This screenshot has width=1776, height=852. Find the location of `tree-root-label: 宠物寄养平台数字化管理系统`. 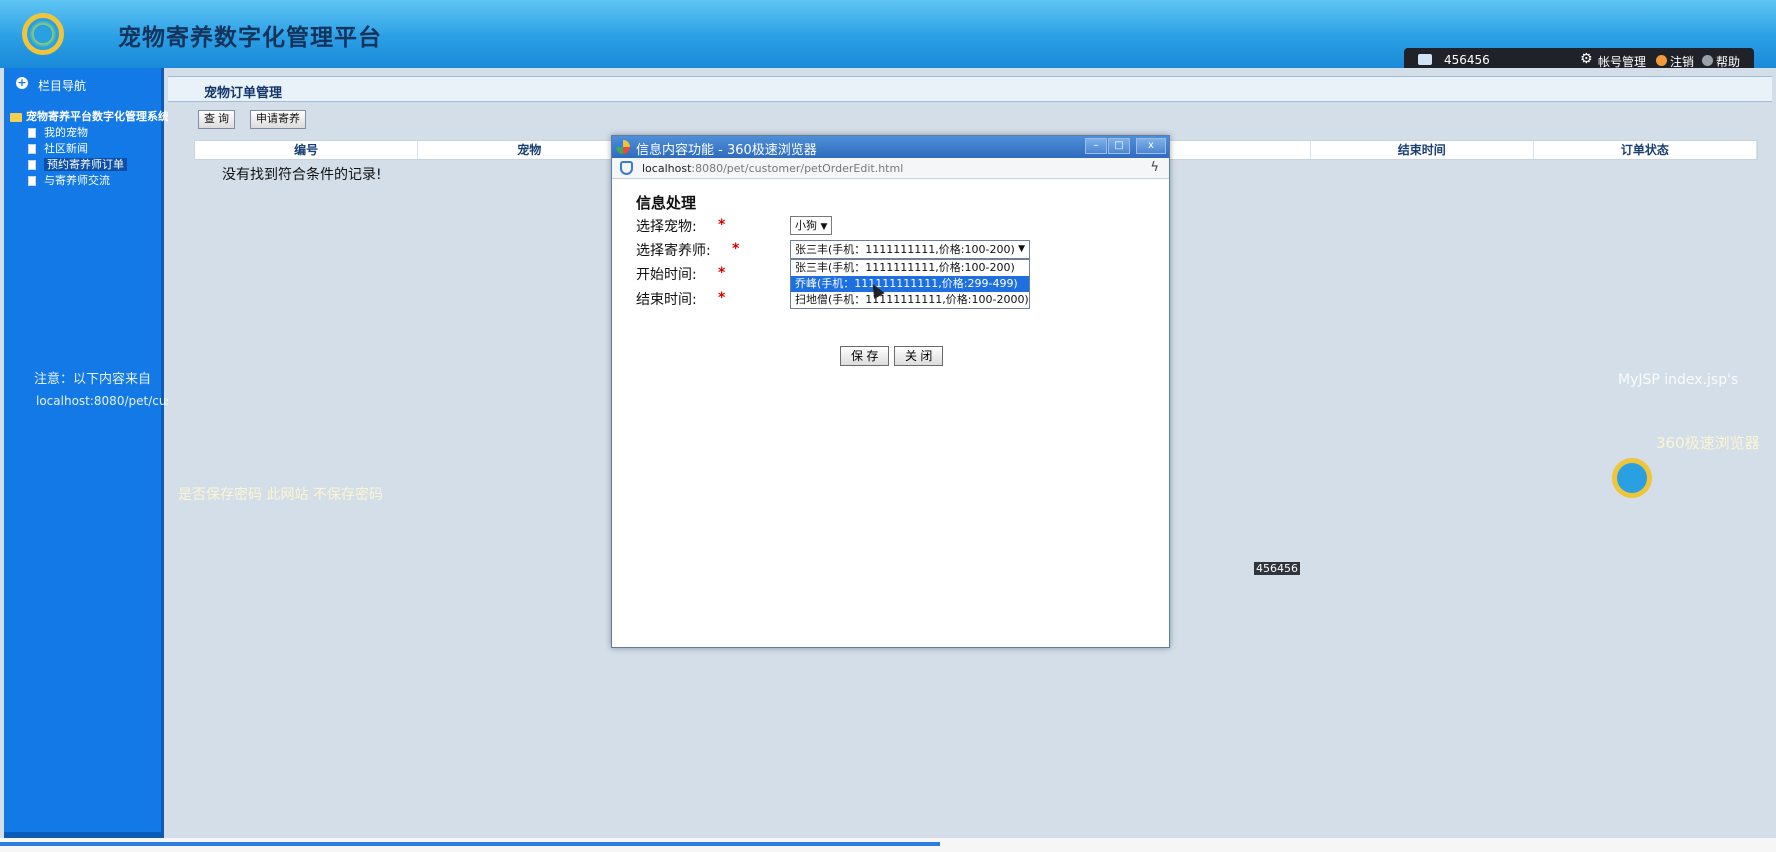

tree-root-label: 宠物寄养平台数字化管理系统 is located at coordinates (97, 116).